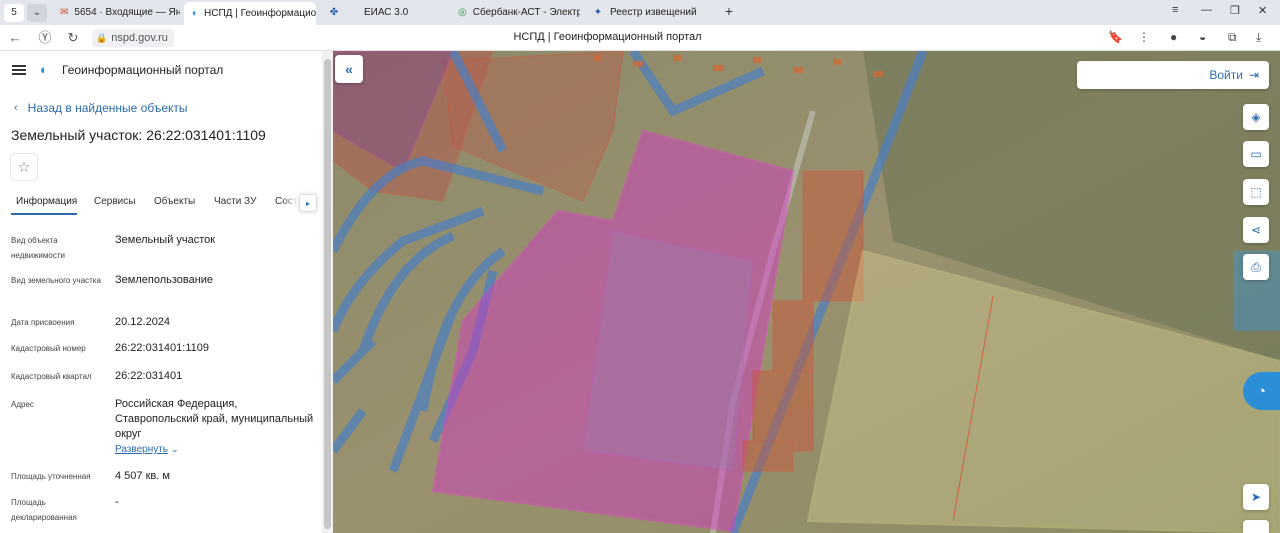  What do you see at coordinates (43, 322) in the screenshot?
I see `row-label: Дата присвоения` at bounding box center [43, 322].